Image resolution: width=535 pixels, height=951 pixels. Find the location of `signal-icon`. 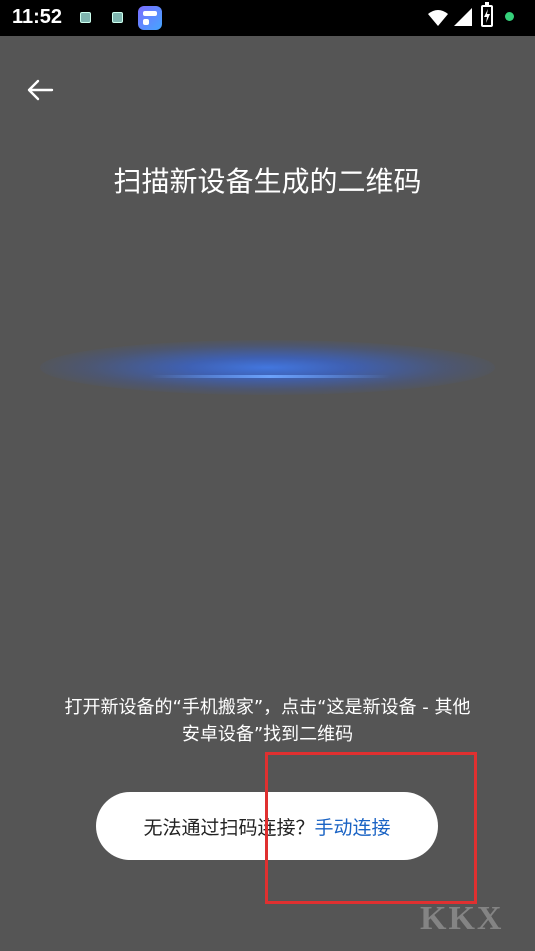

signal-icon is located at coordinates (463, 17).